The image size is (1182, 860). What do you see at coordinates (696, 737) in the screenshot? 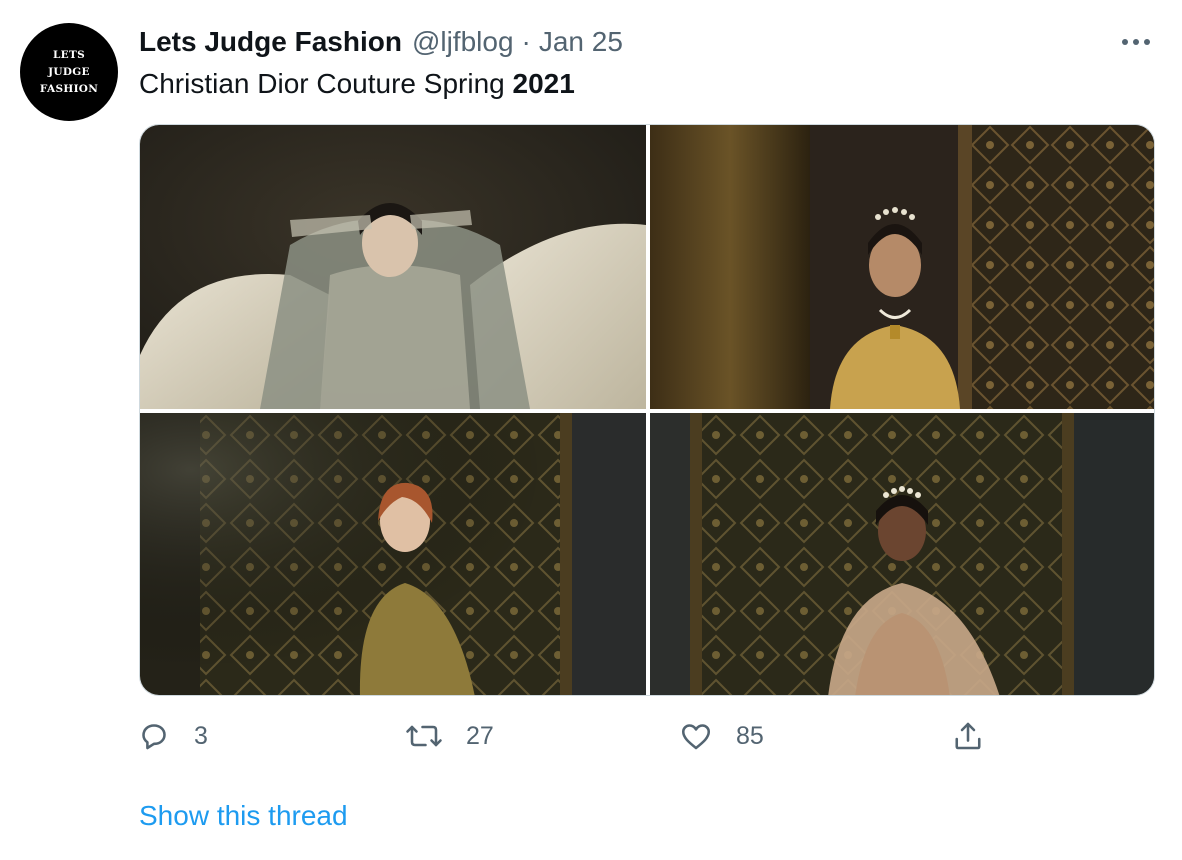
I see `heart-icon` at bounding box center [696, 737].